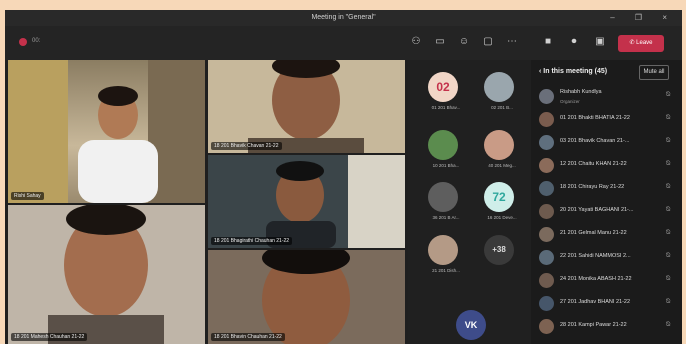 This screenshot has width=686, height=344. I want to click on participants-header: ‹ In this meeting (45), so click(573, 71).